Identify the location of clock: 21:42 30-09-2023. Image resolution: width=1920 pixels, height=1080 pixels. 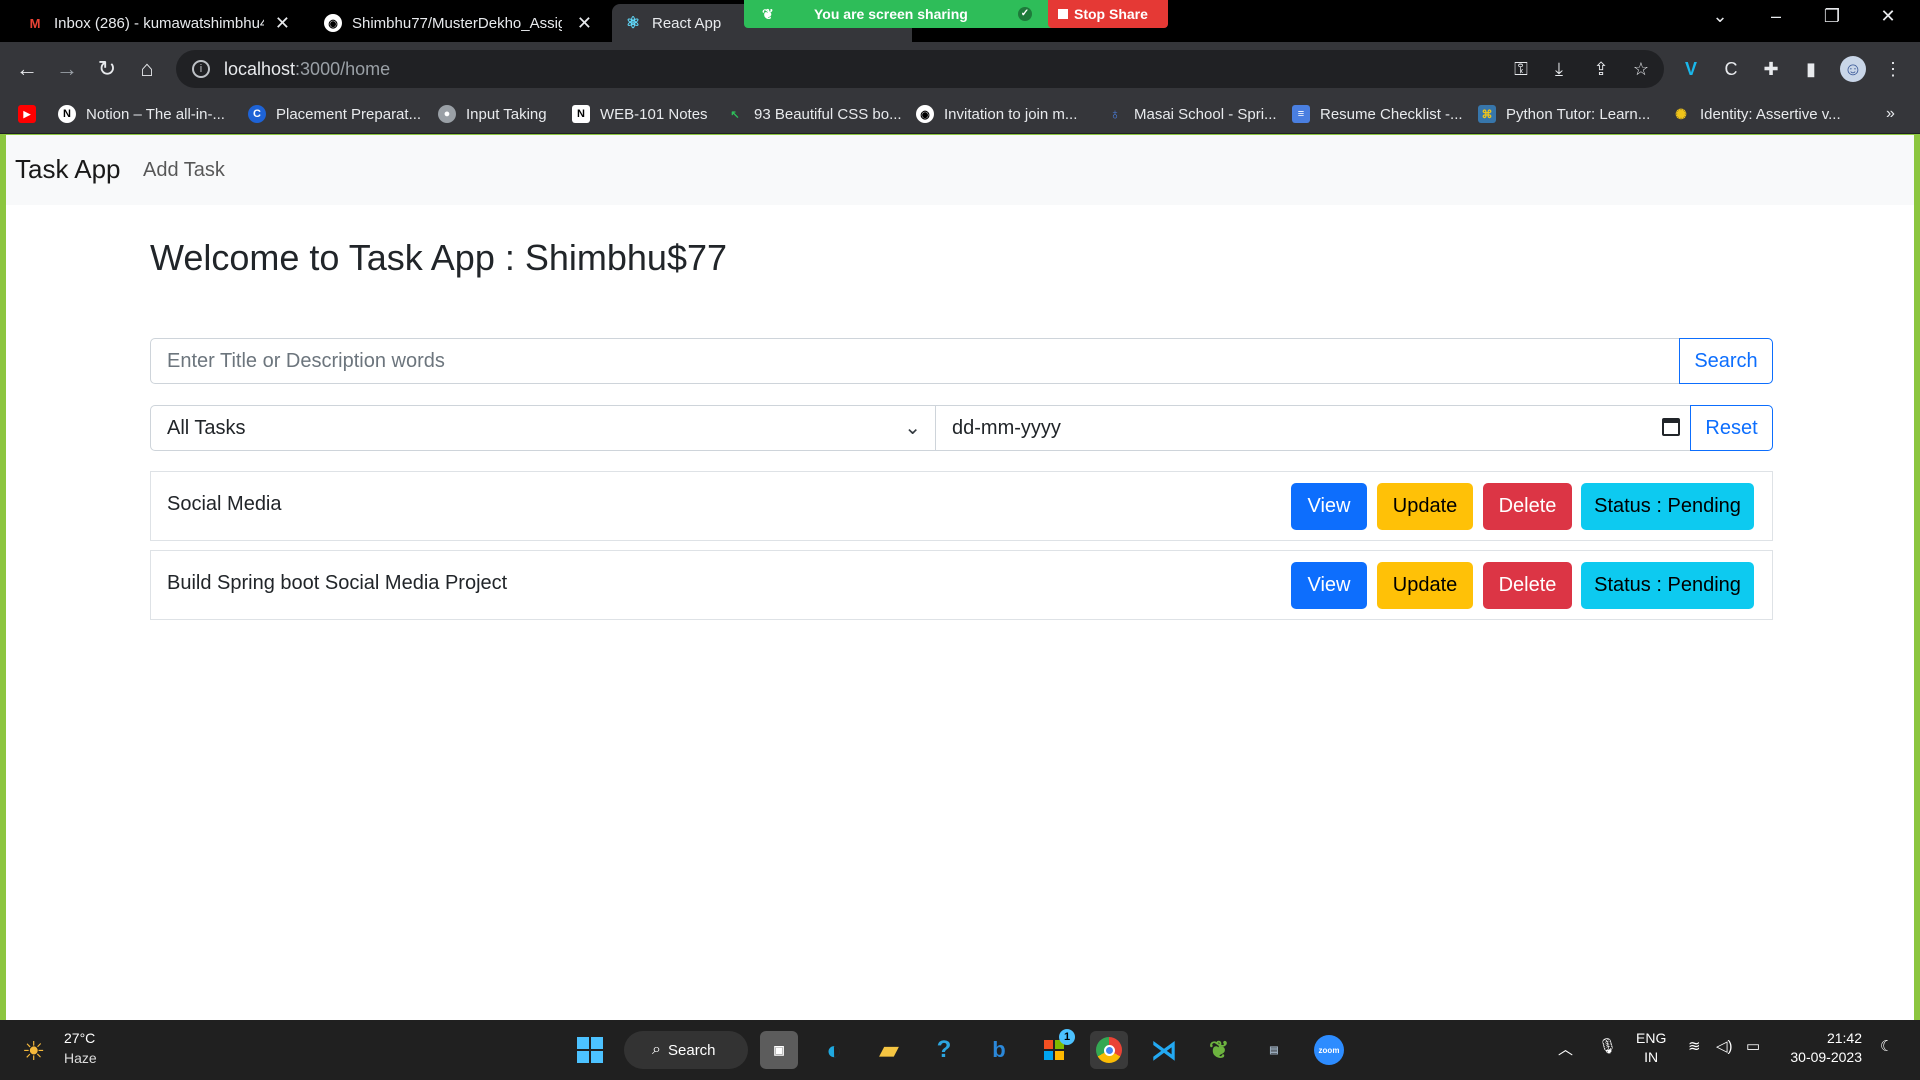
(1824, 1048).